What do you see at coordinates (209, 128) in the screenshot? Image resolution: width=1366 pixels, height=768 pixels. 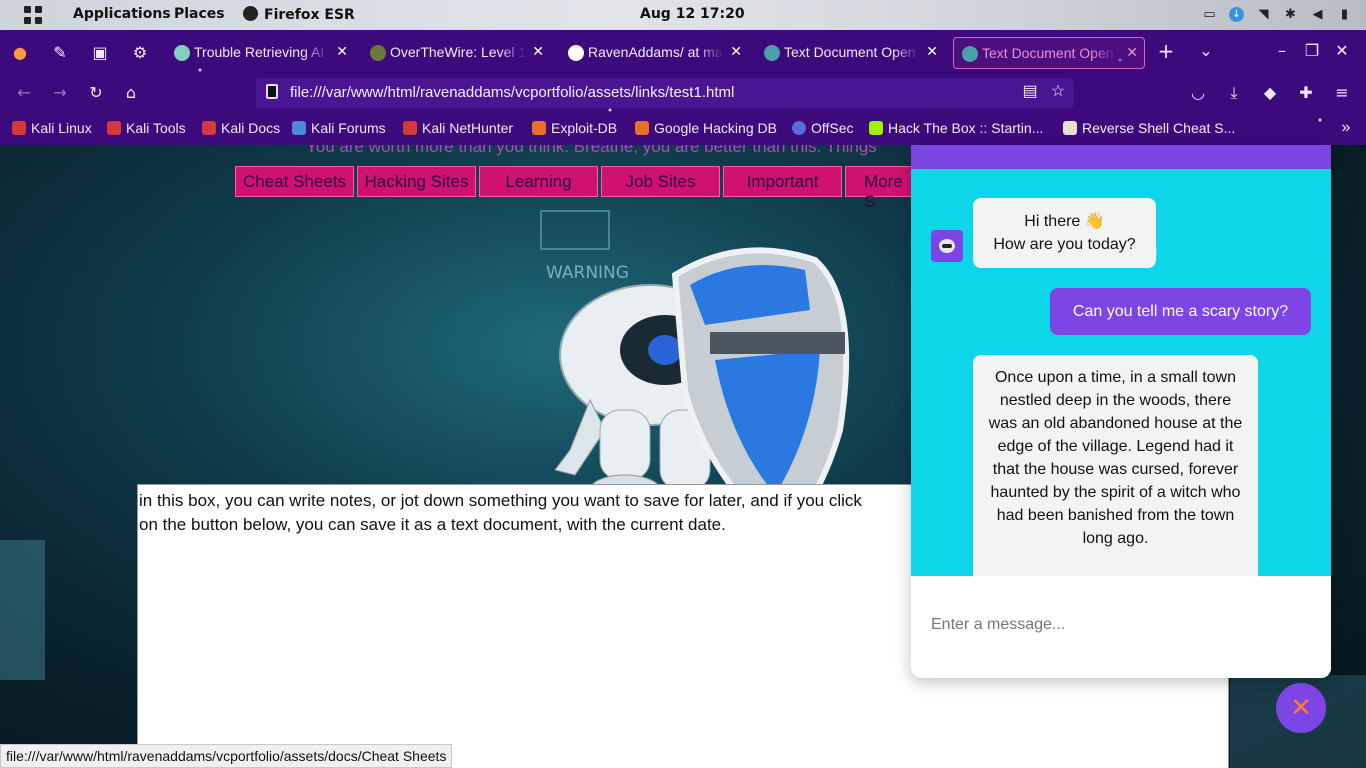 I see `kali-docs-icon` at bounding box center [209, 128].